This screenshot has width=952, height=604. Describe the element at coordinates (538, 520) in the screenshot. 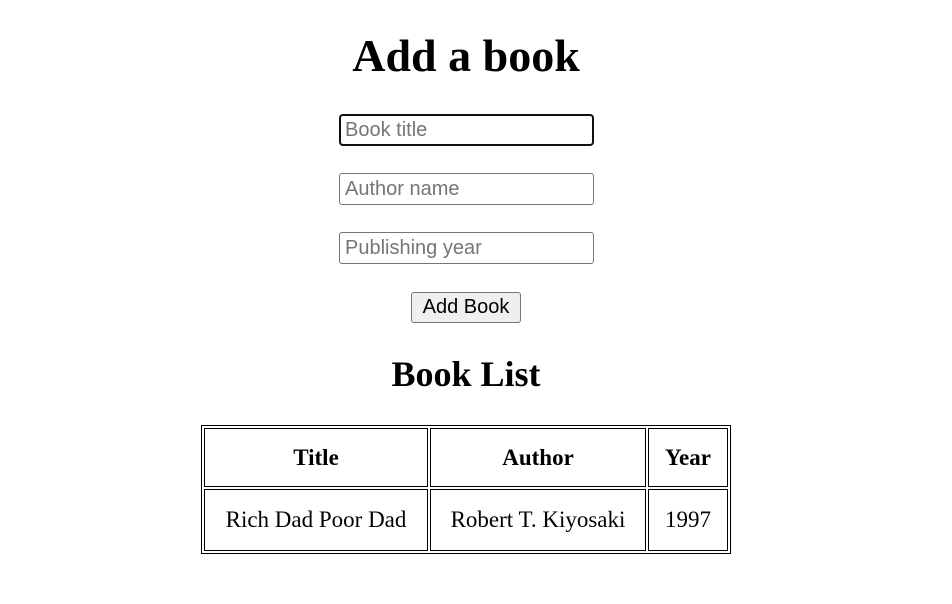

I see `cell-author: Robert T. Kiyosaki` at that location.